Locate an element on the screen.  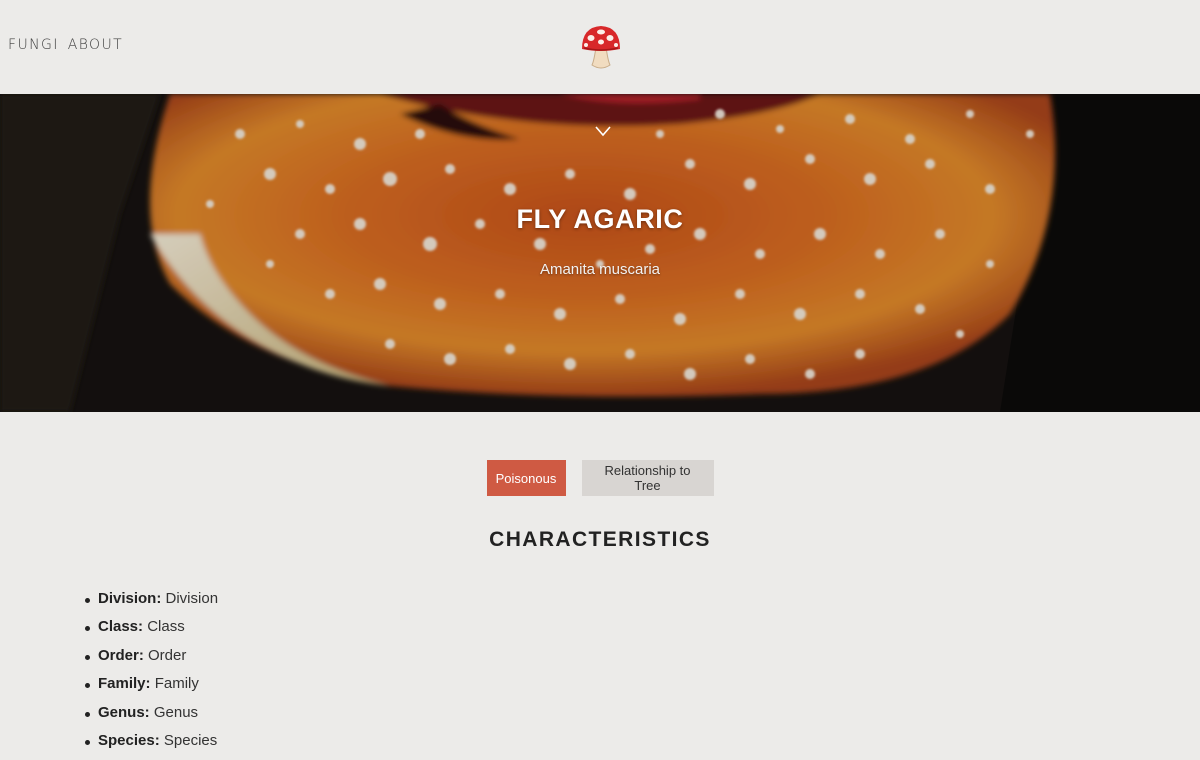
item-label: Species: is located at coordinates (129, 740).